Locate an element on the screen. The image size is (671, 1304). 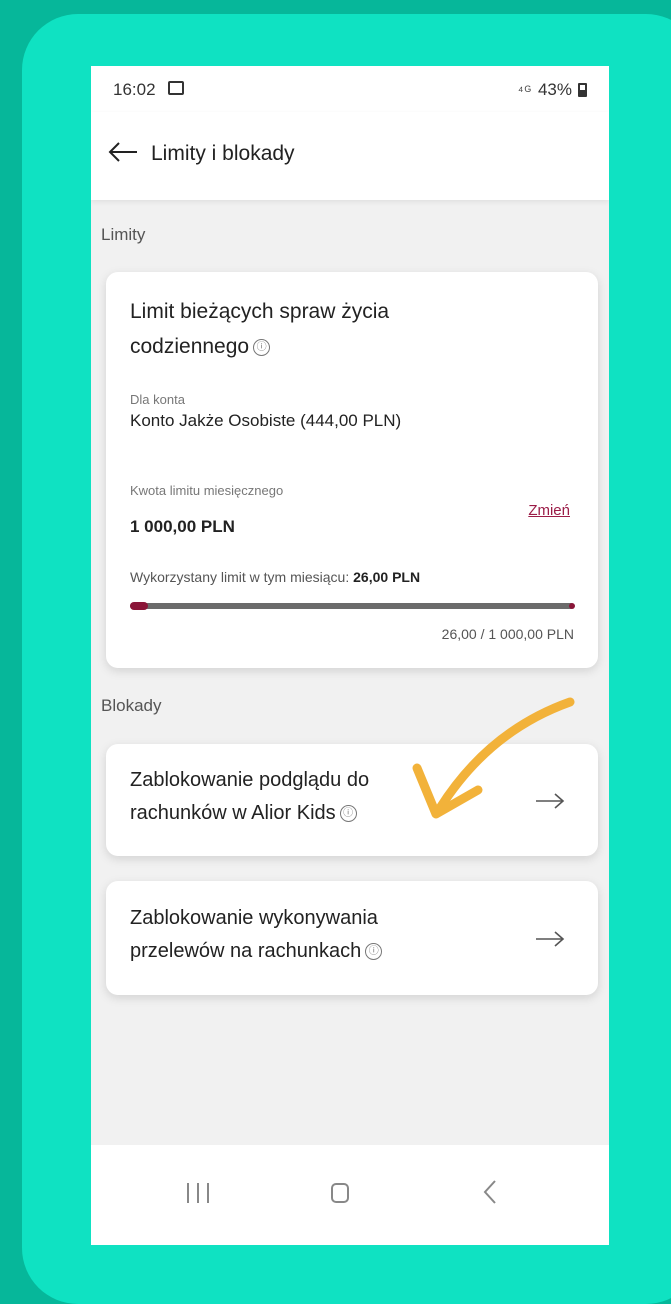
limit-progress-end is located at coordinates (572, 606).